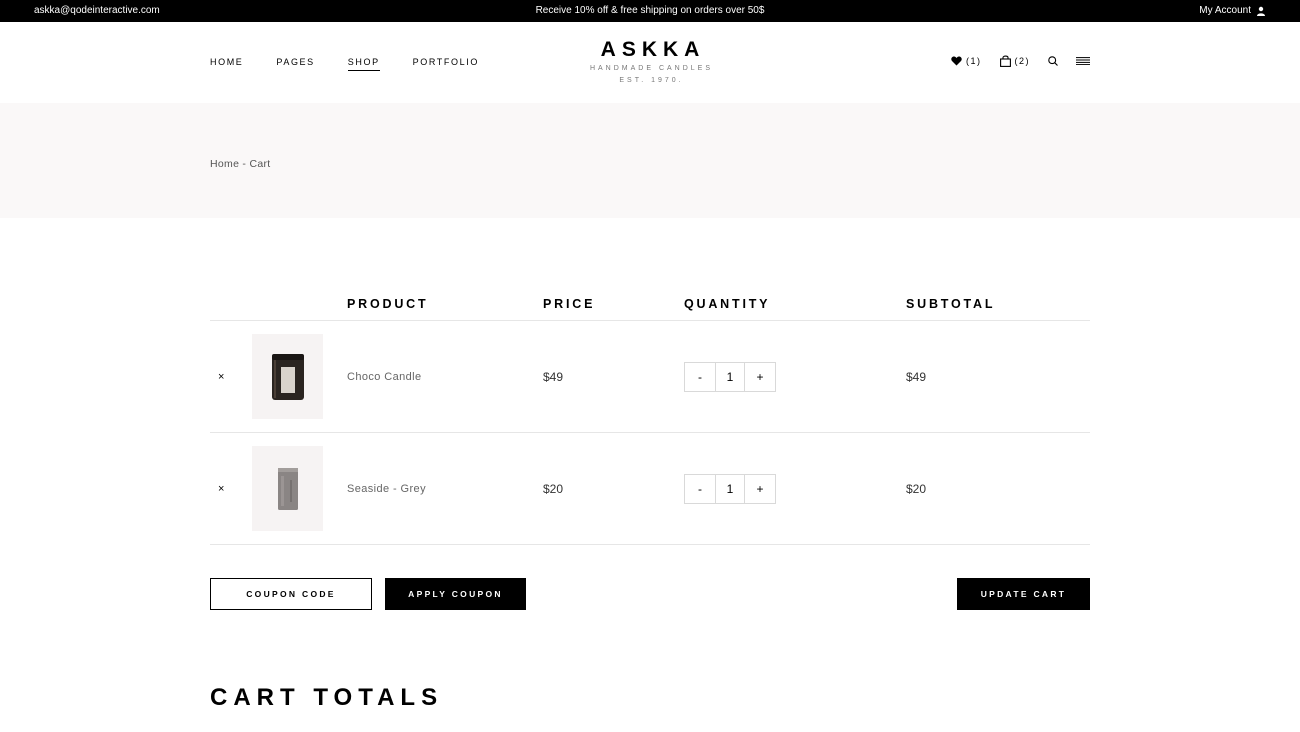  I want to click on cart-row: × Seaside - Grey $20 - 1 + $20, so click(650, 489).